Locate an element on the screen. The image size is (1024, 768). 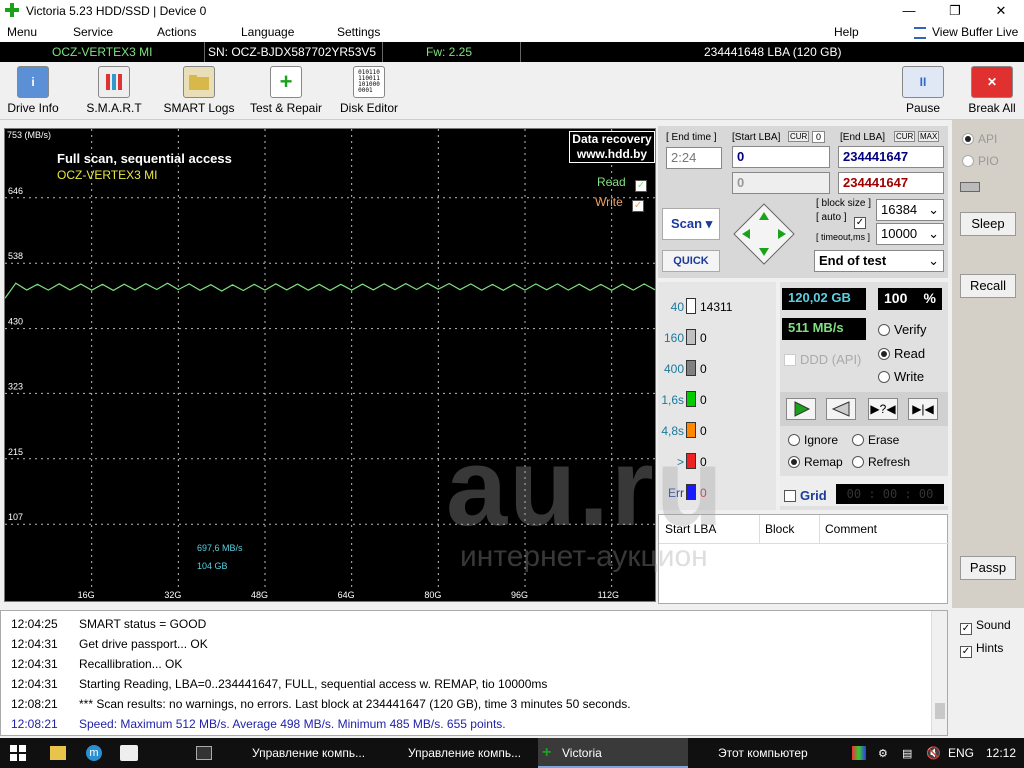
end-lba-field: 234441647 is located at coordinates (891, 157).